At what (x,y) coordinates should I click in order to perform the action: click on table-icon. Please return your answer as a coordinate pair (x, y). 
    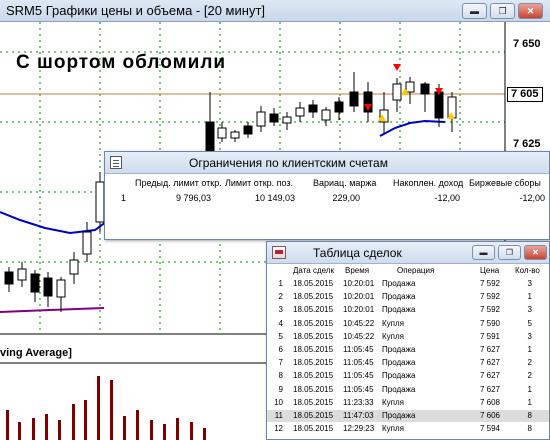
    Looking at the image, I should click on (116, 162).